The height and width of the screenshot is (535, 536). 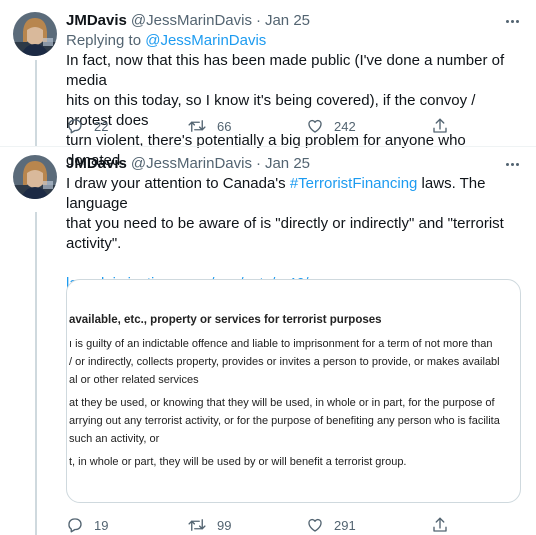 I want to click on reply-button: 19, so click(x=87, y=525).